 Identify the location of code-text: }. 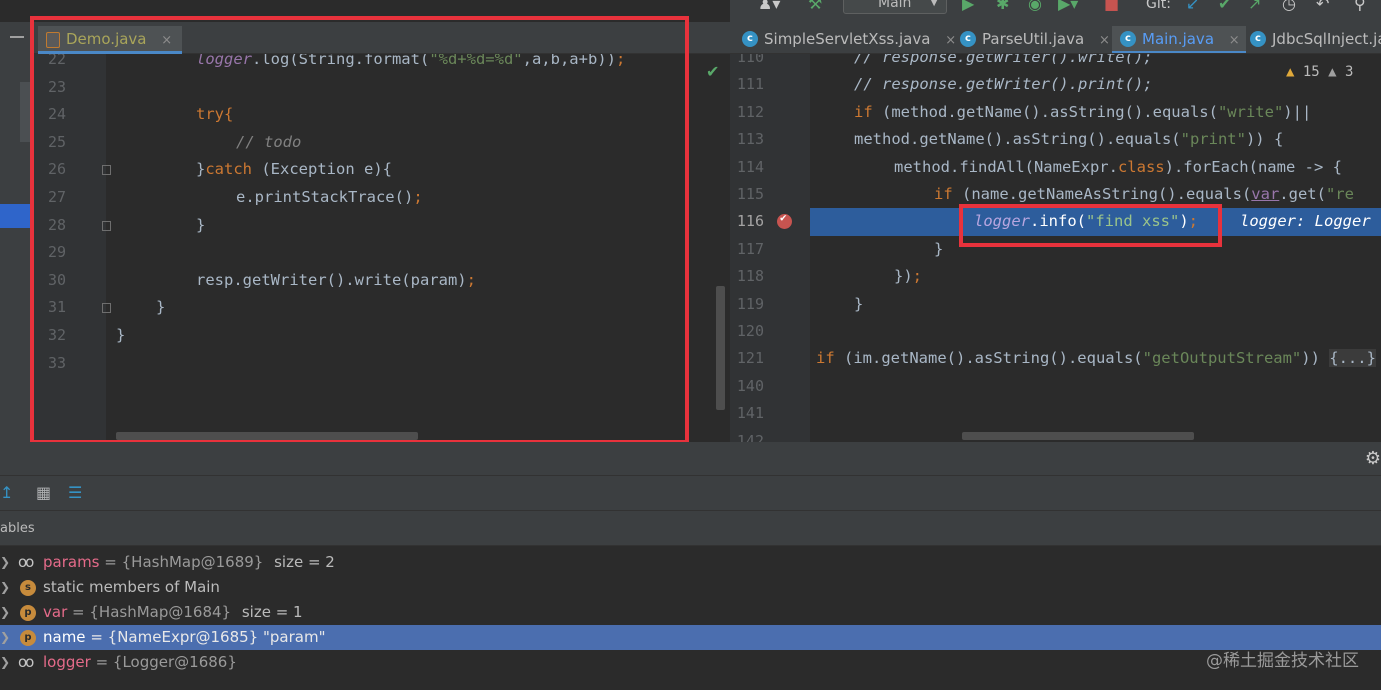
(859, 303).